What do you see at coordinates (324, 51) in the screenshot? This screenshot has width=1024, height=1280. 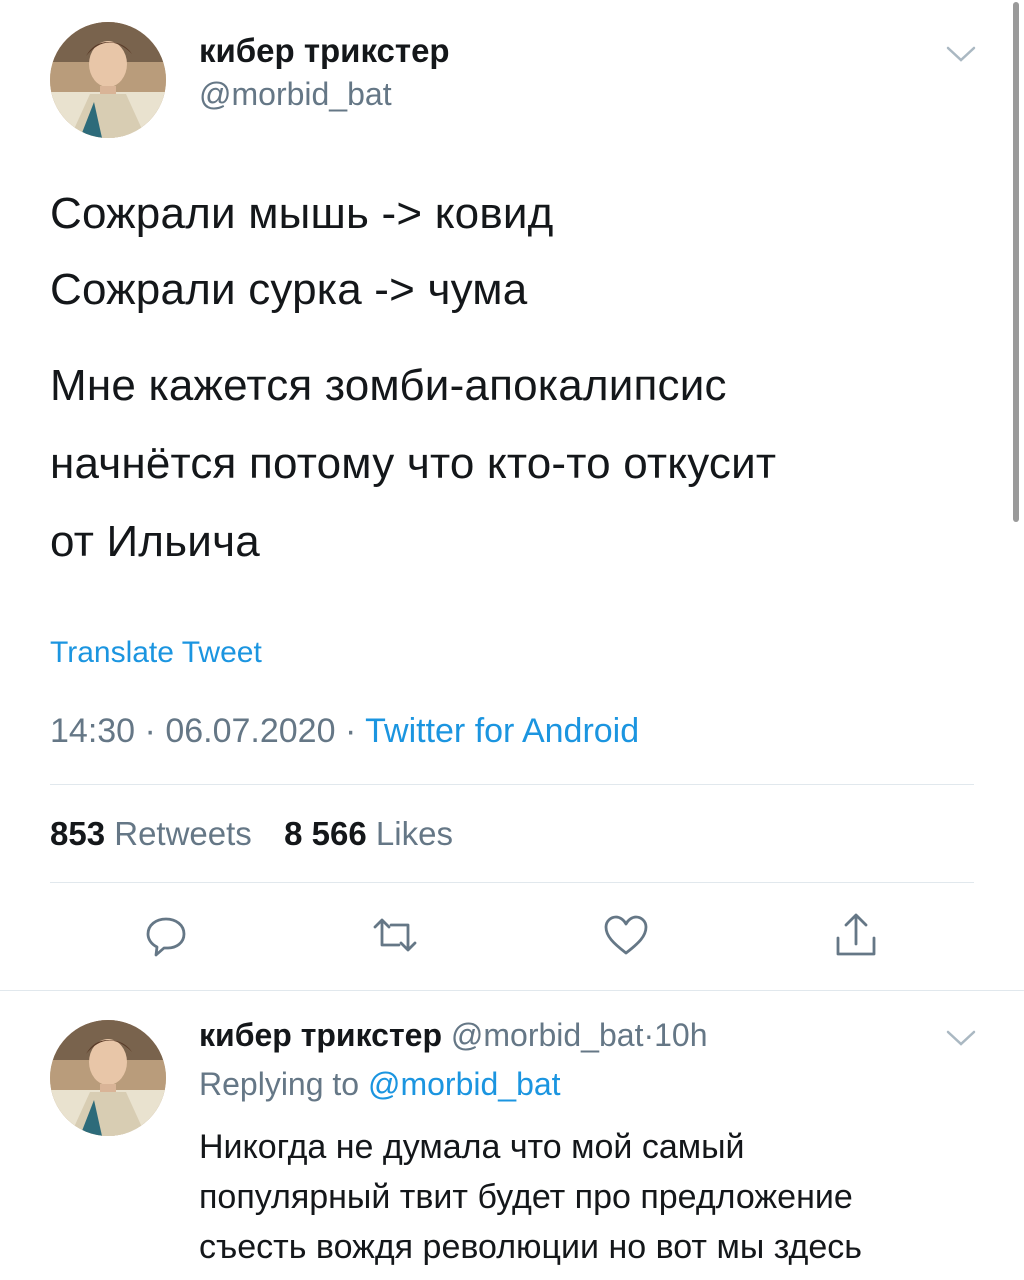 I see `author-name: кибер трикстер` at bounding box center [324, 51].